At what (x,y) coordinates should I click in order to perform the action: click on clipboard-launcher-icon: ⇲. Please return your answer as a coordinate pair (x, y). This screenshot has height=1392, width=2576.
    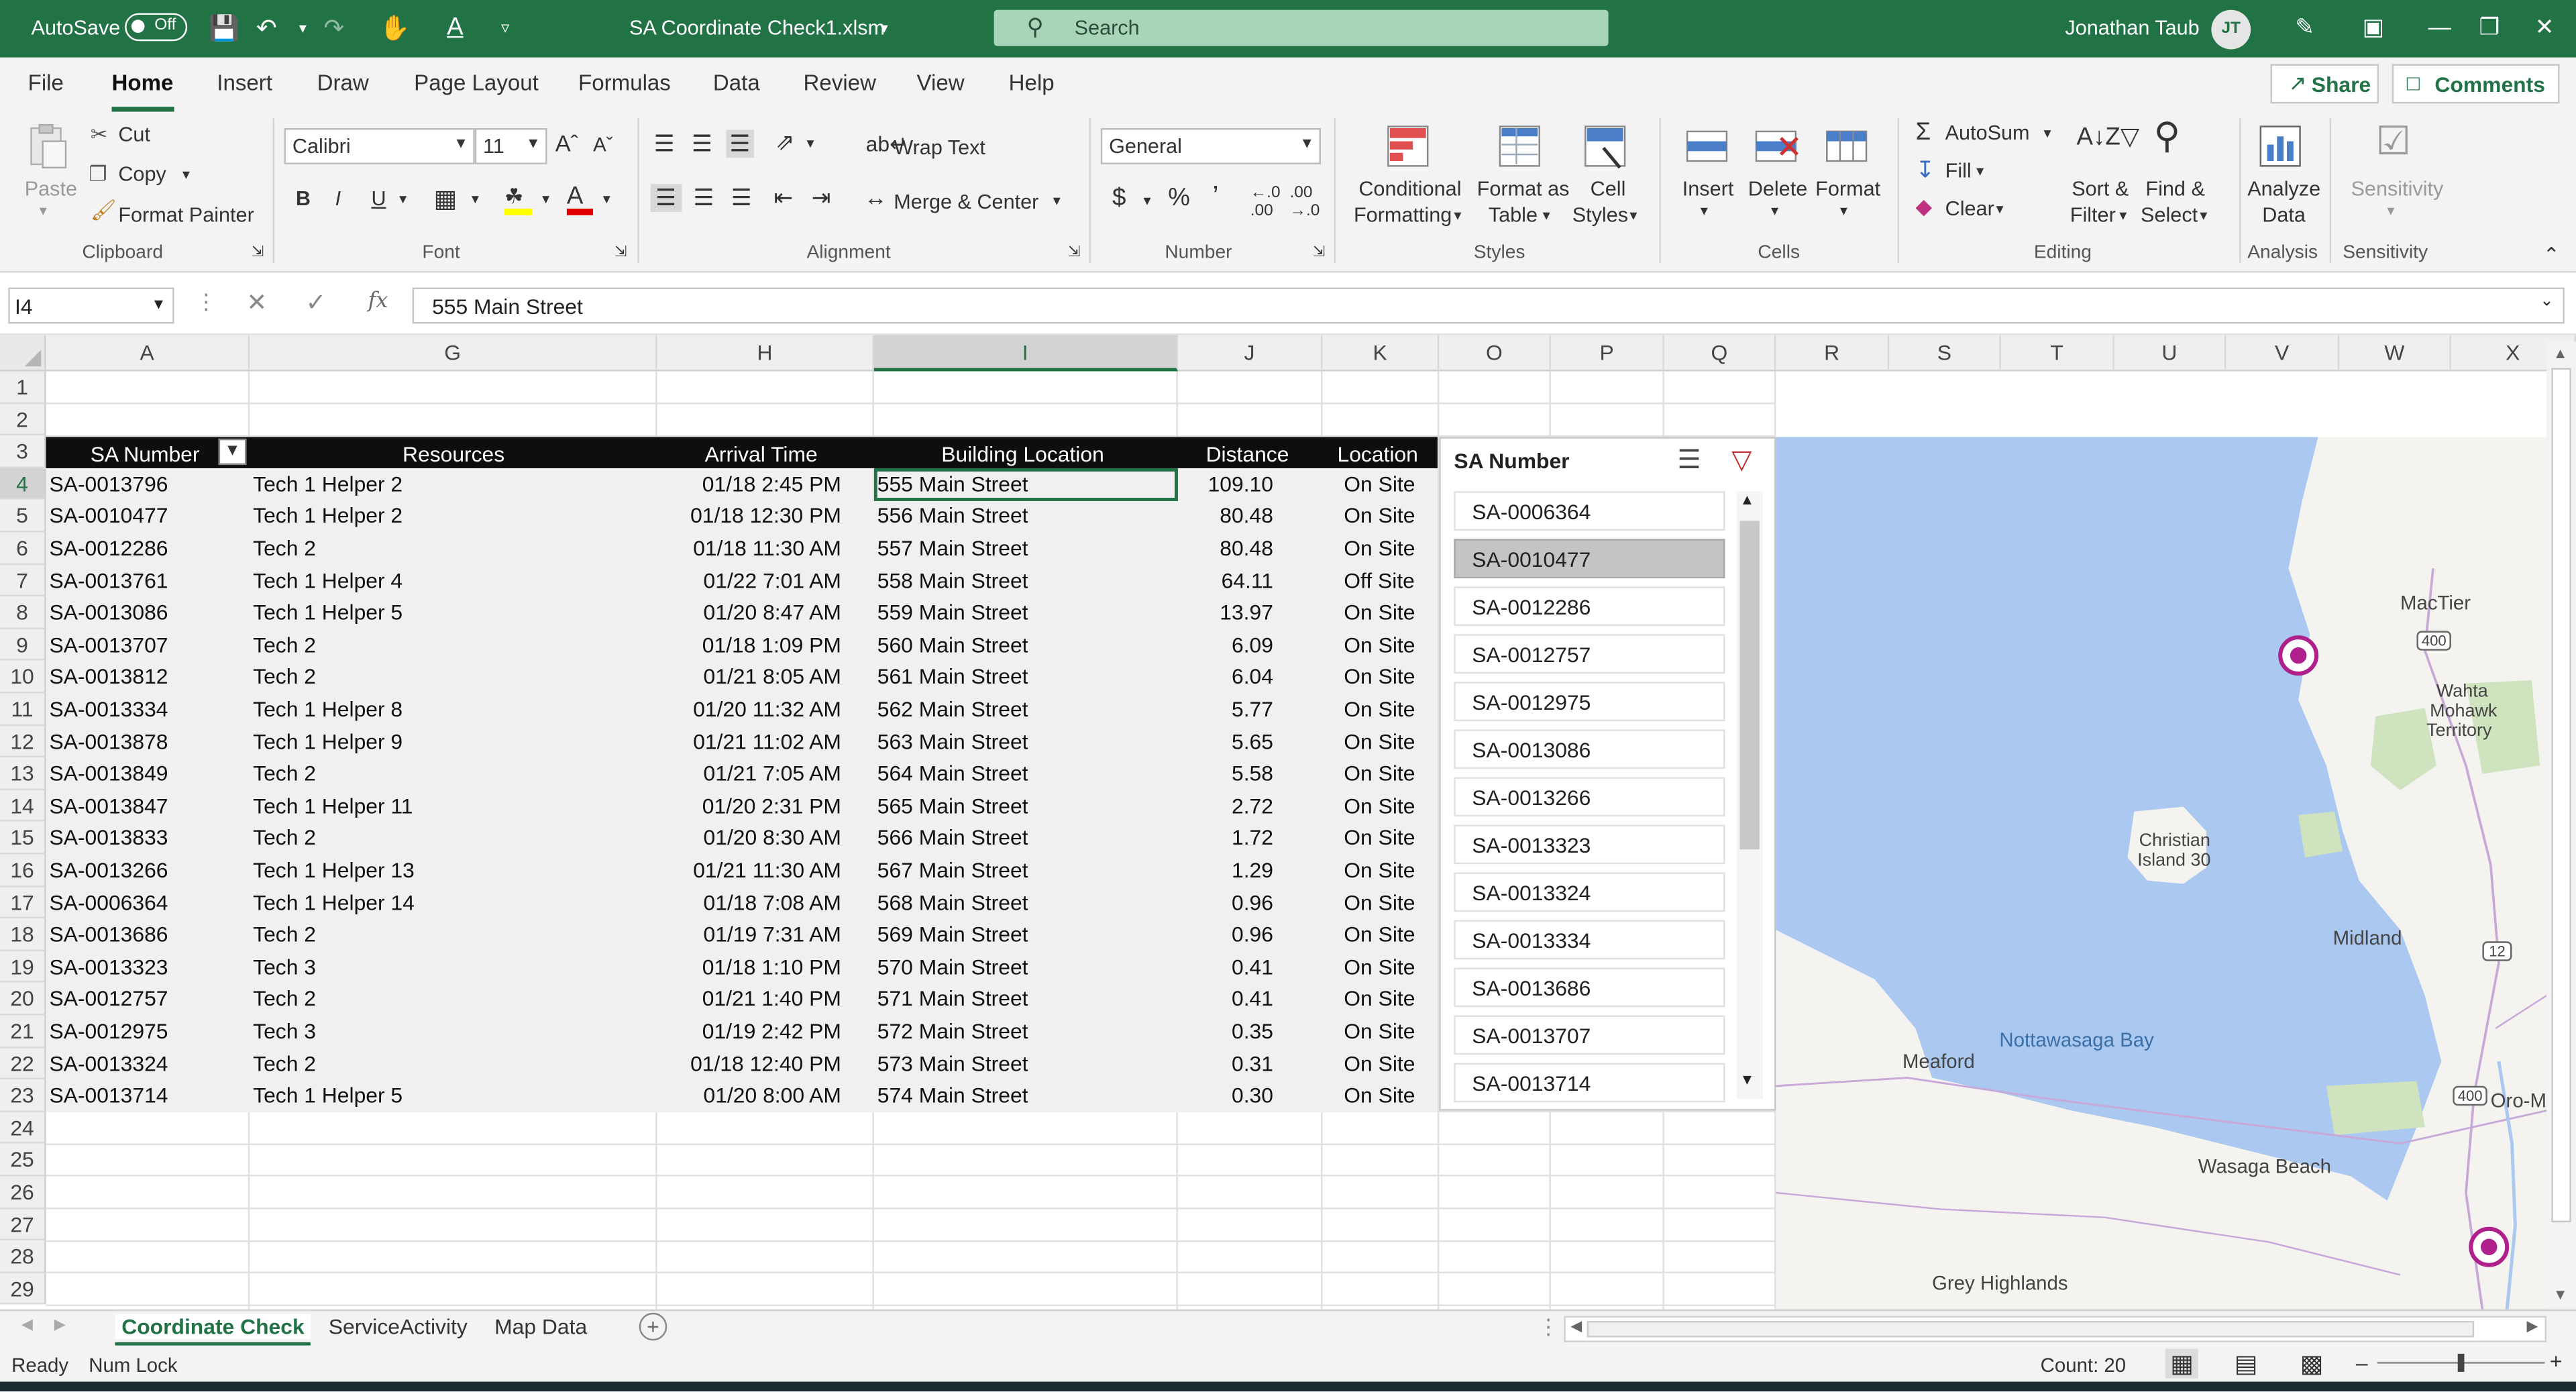
    Looking at the image, I should click on (258, 252).